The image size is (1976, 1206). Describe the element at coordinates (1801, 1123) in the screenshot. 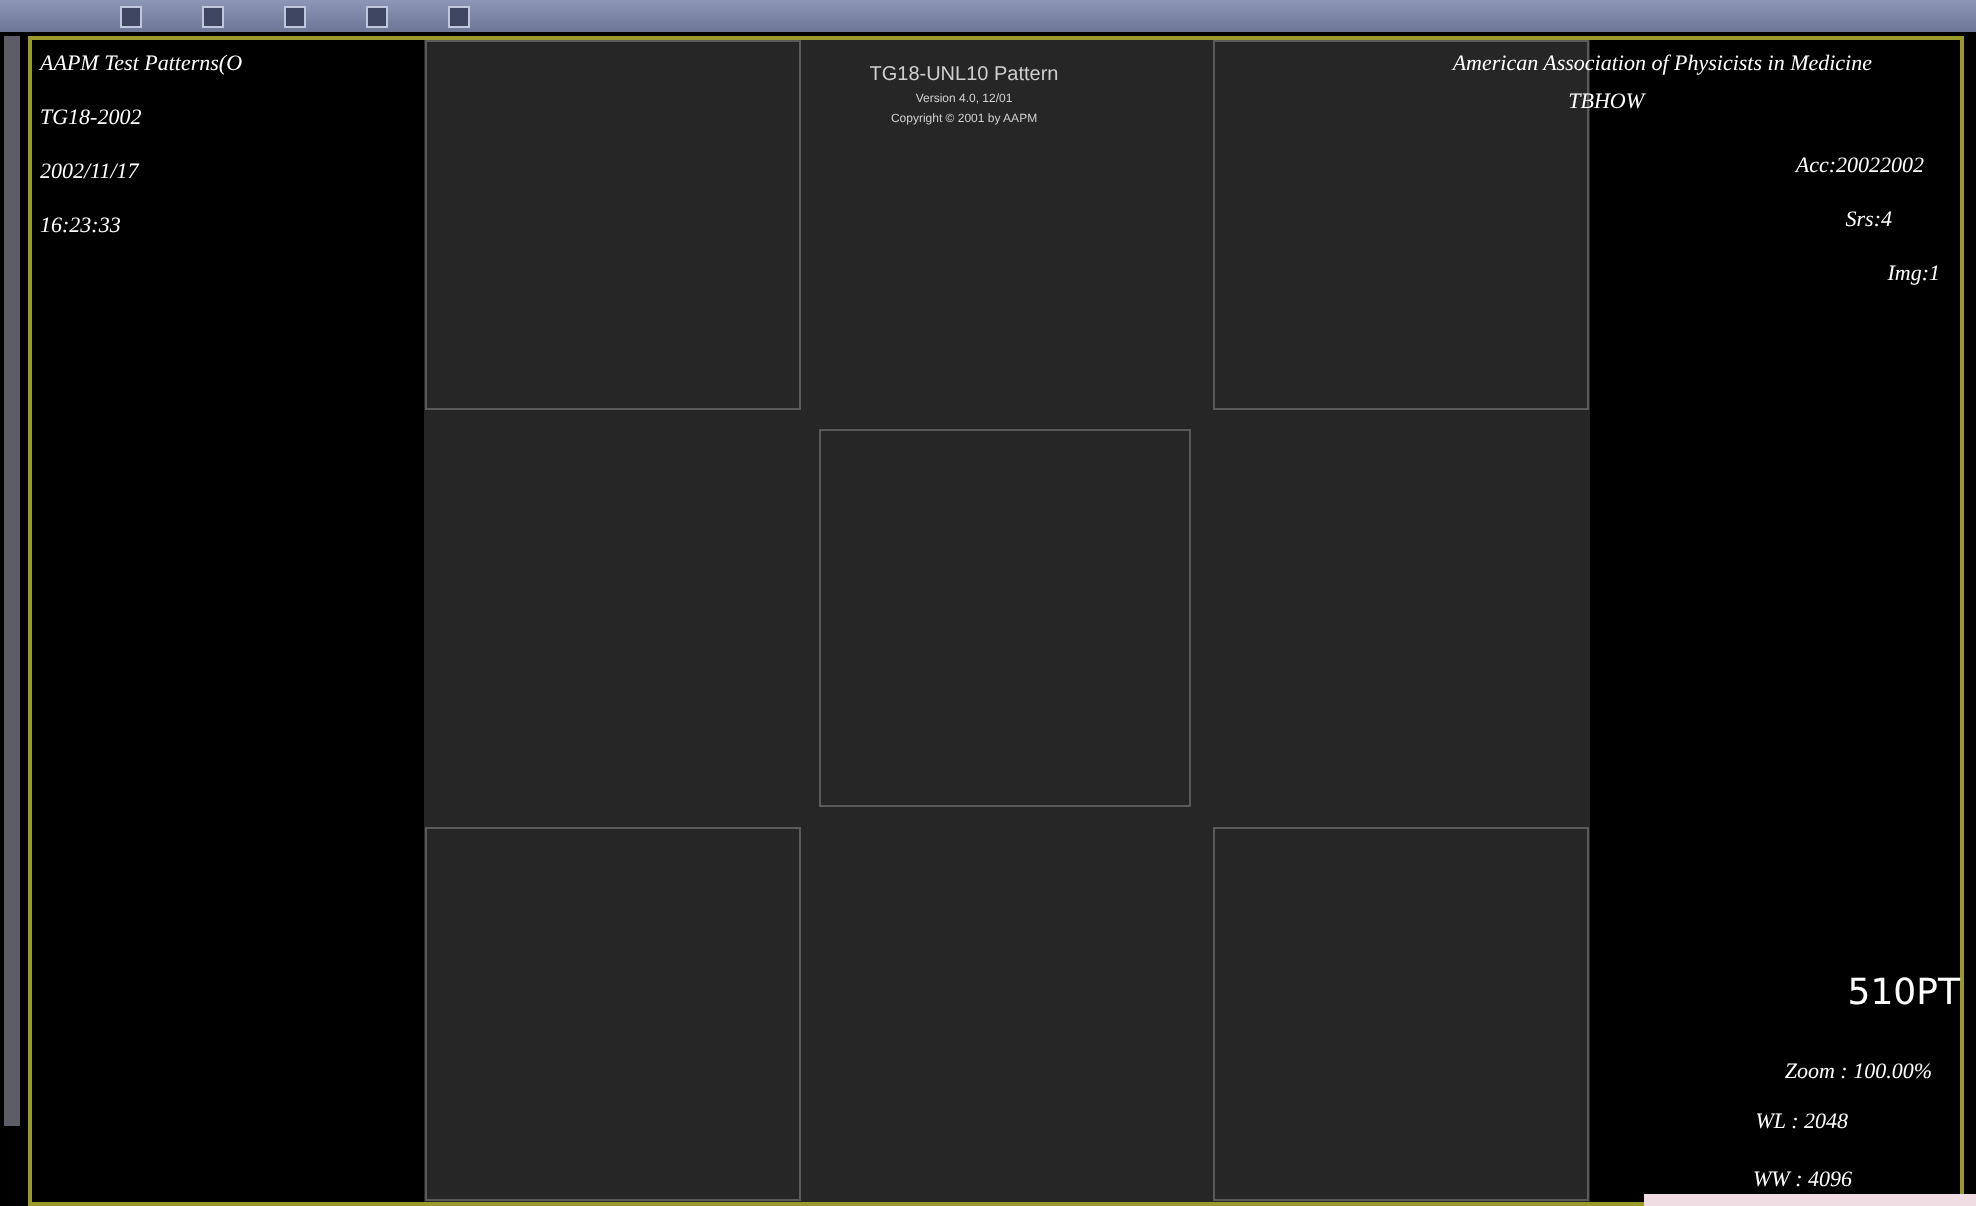

I see `annotation-text: WL : 2048` at that location.